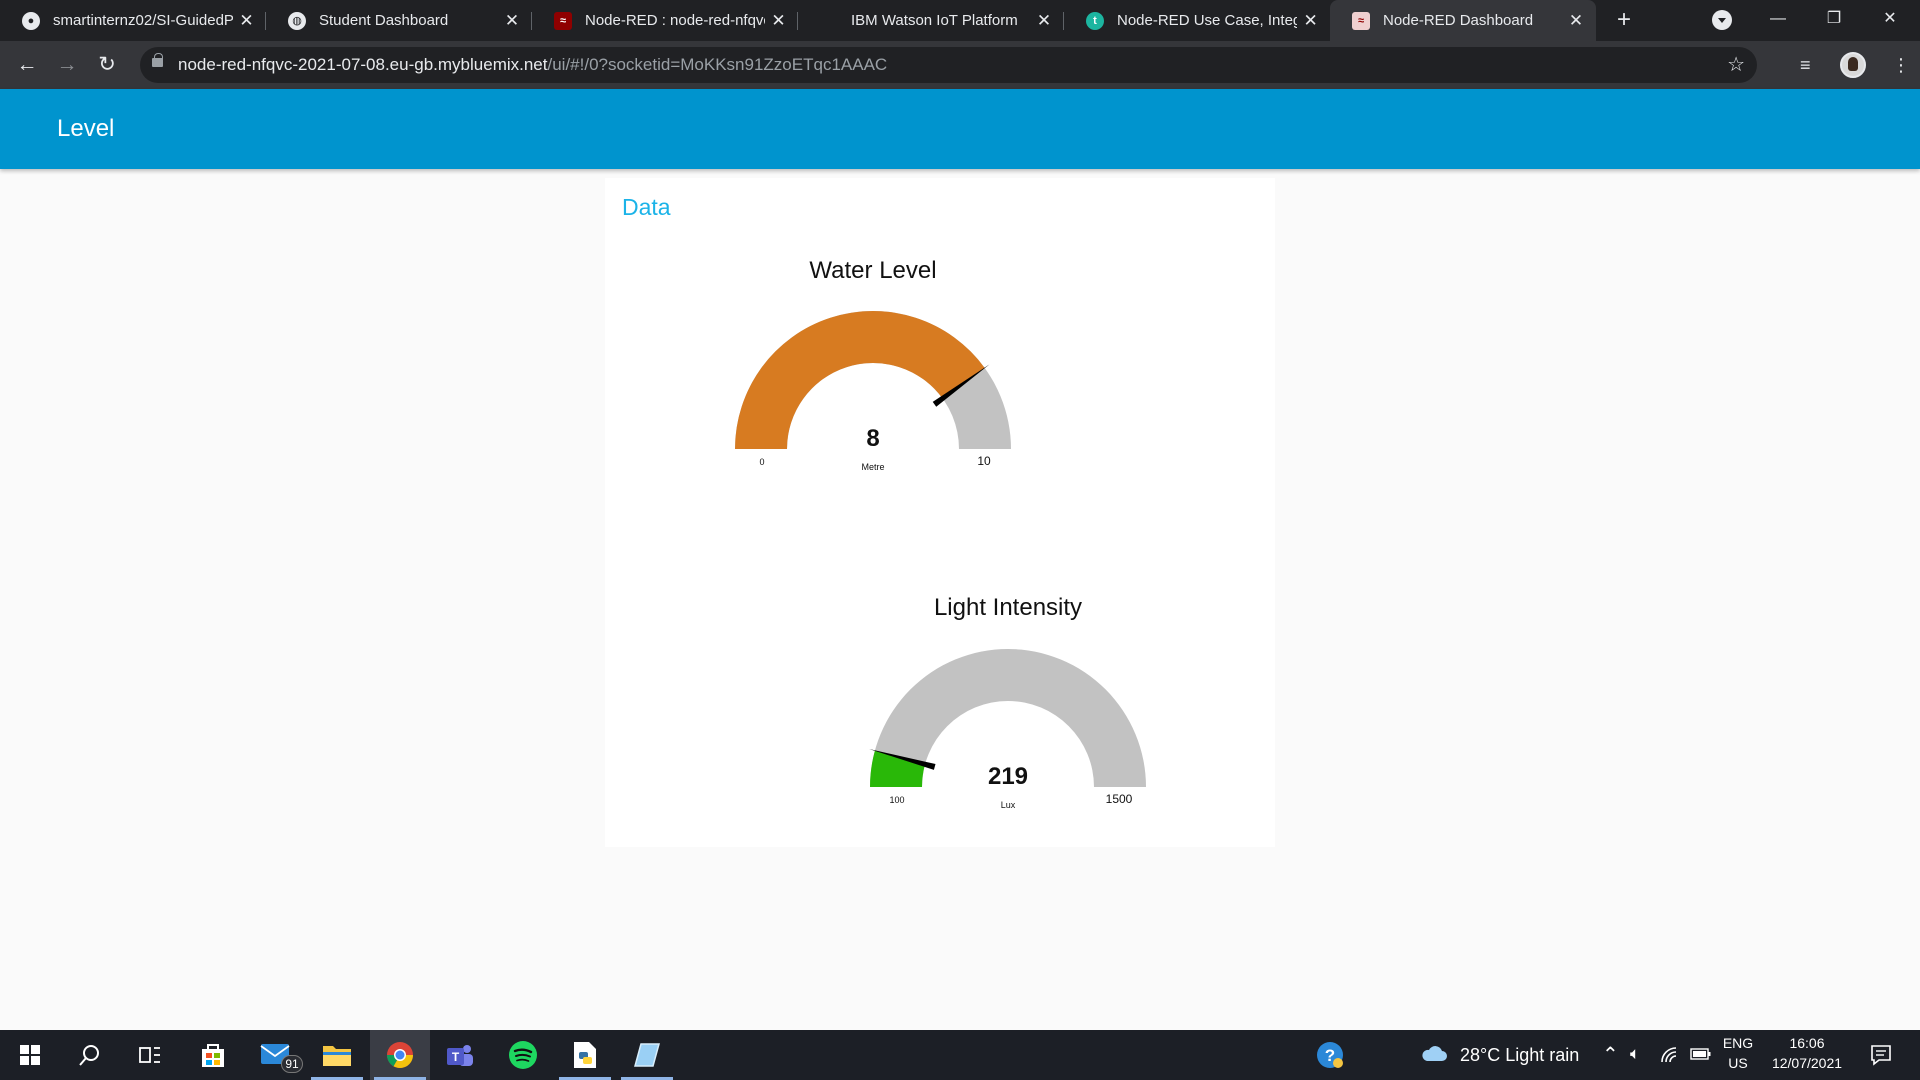 This screenshot has height=1080, width=1920. I want to click on teal-circle-icon: t, so click(1095, 20).